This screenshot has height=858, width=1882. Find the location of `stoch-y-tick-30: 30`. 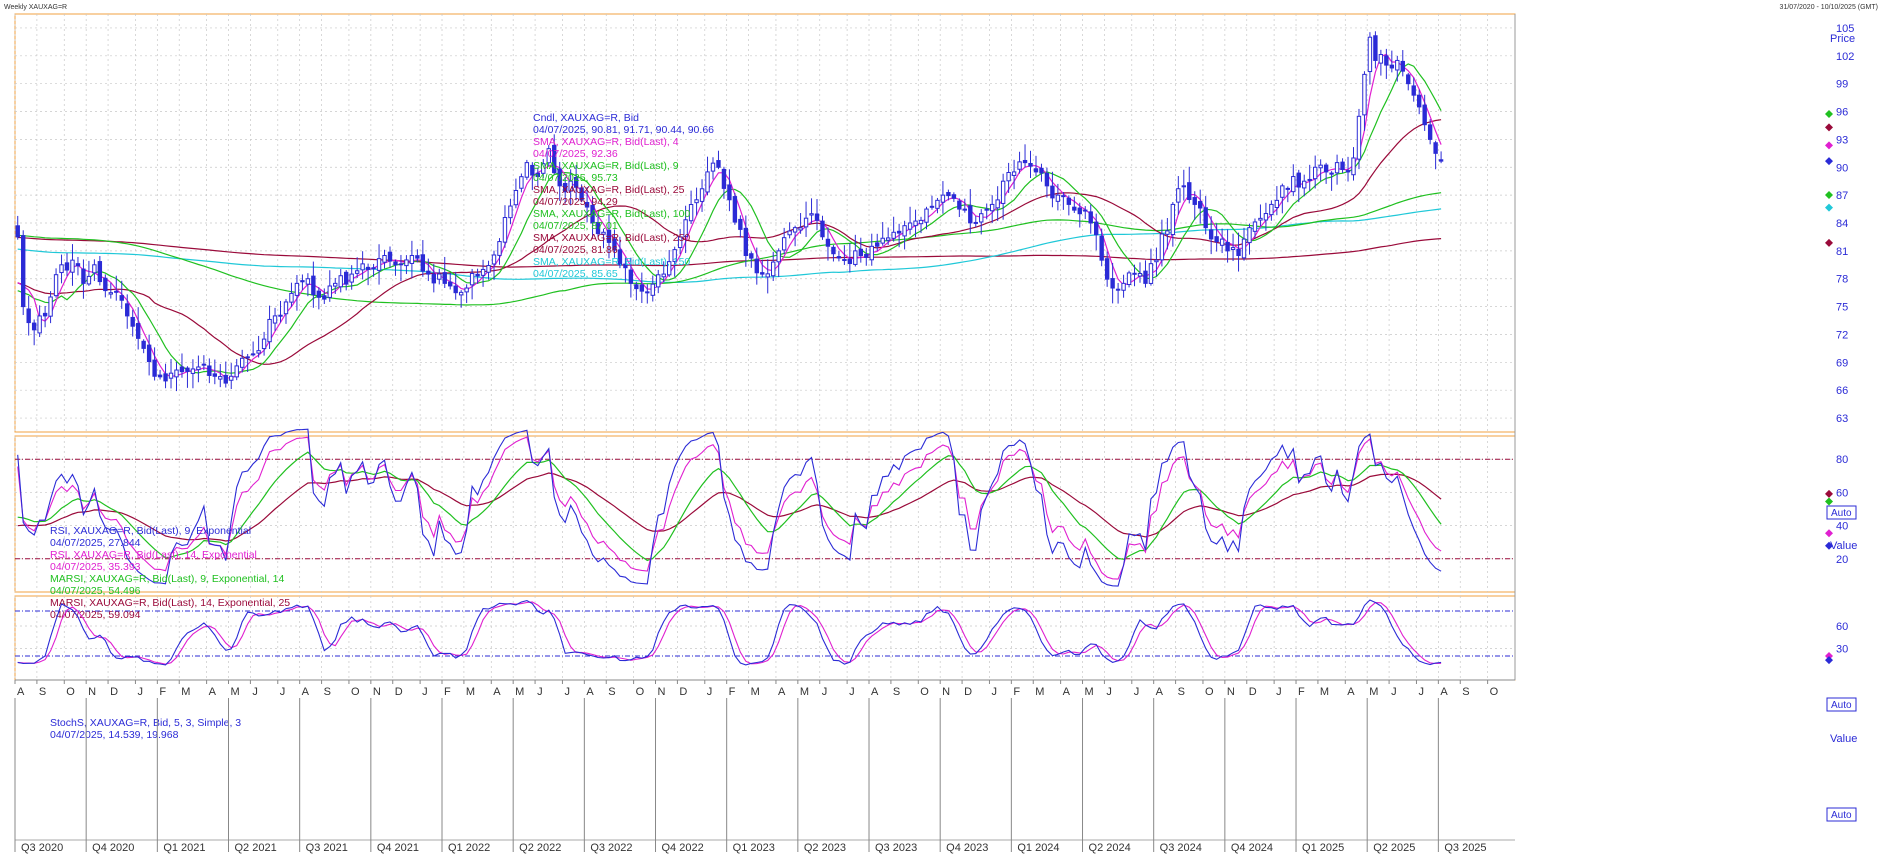

stoch-y-tick-30: 30 is located at coordinates (1842, 650).